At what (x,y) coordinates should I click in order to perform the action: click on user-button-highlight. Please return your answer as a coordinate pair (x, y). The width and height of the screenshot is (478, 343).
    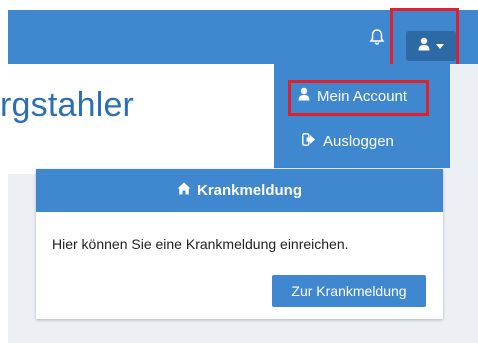
    Looking at the image, I should click on (424, 39).